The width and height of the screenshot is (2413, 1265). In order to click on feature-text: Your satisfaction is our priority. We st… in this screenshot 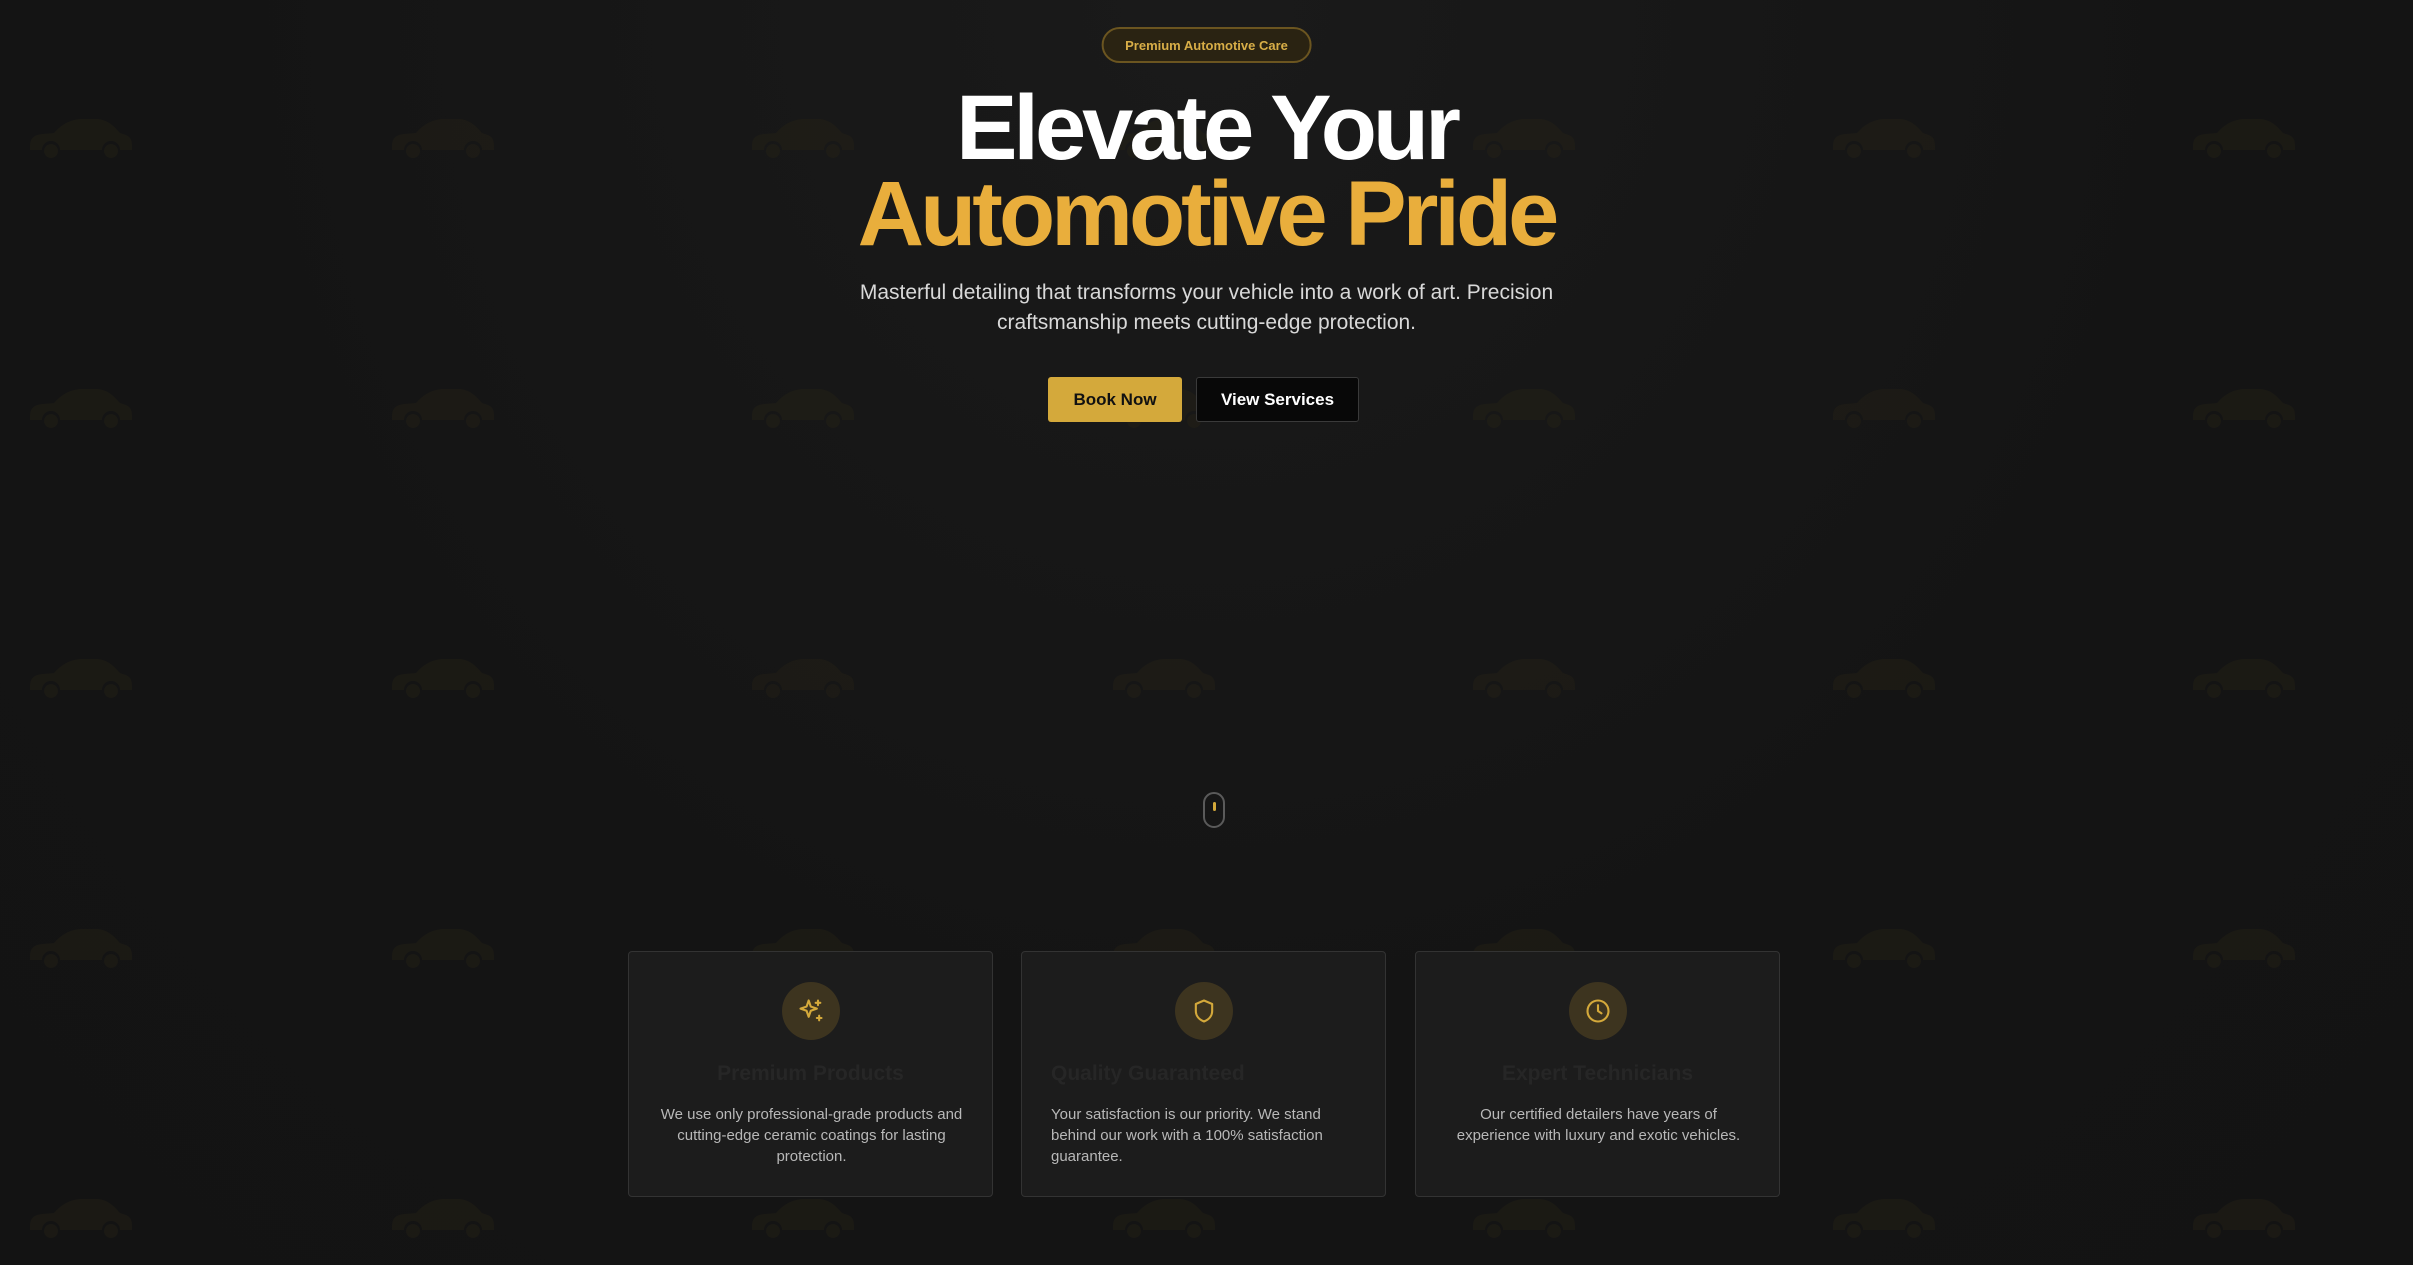, I will do `click(1187, 1135)`.